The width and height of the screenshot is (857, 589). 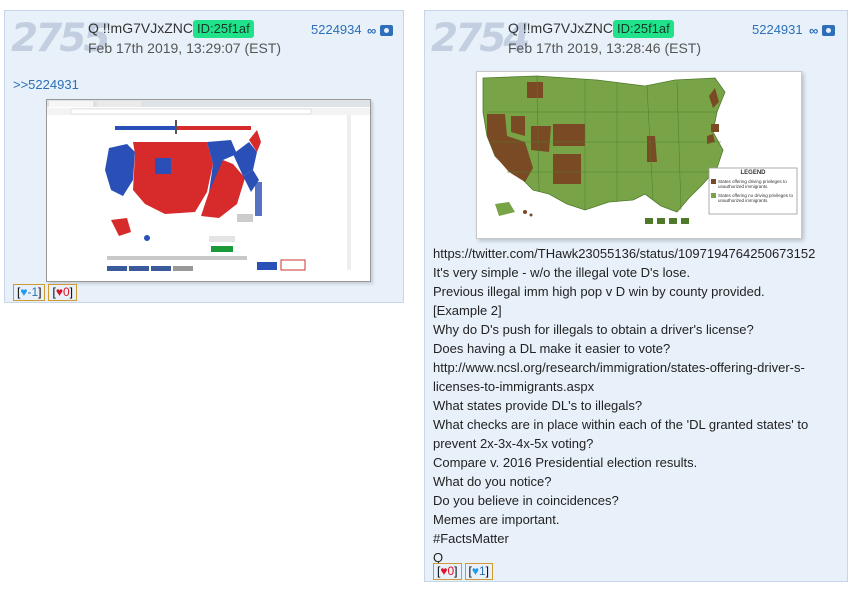 What do you see at coordinates (640, 149) in the screenshot?
I see `driver-license-map` at bounding box center [640, 149].